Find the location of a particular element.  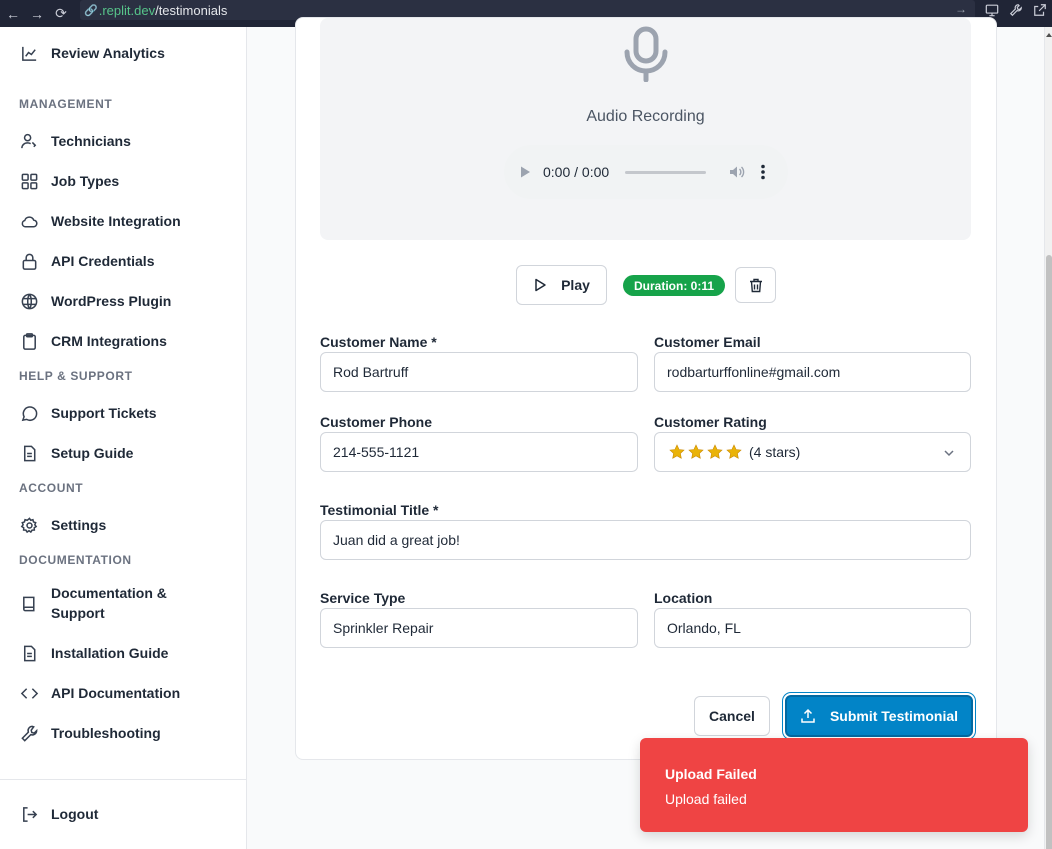

gear-icon is located at coordinates (29, 525).